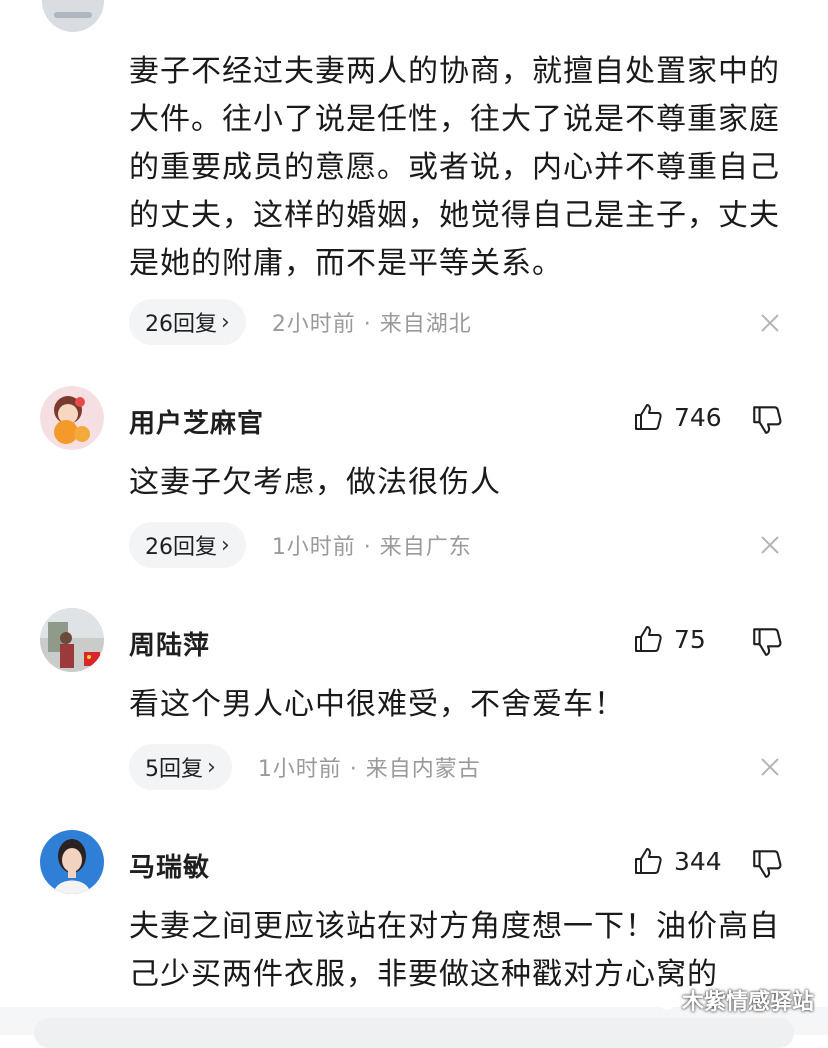 This screenshot has height=1048, width=828. What do you see at coordinates (371, 324) in the screenshot?
I see `comment-meta: 2小时前 · 来自湖北` at bounding box center [371, 324].